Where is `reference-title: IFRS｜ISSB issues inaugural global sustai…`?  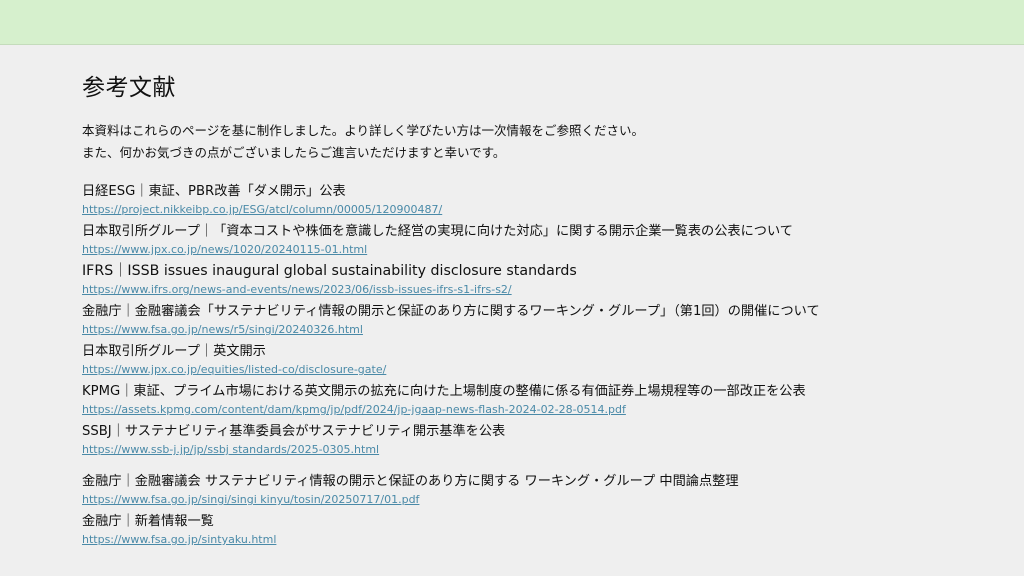
reference-title: IFRS｜ISSB issues inaugural global sustai… is located at coordinates (329, 271).